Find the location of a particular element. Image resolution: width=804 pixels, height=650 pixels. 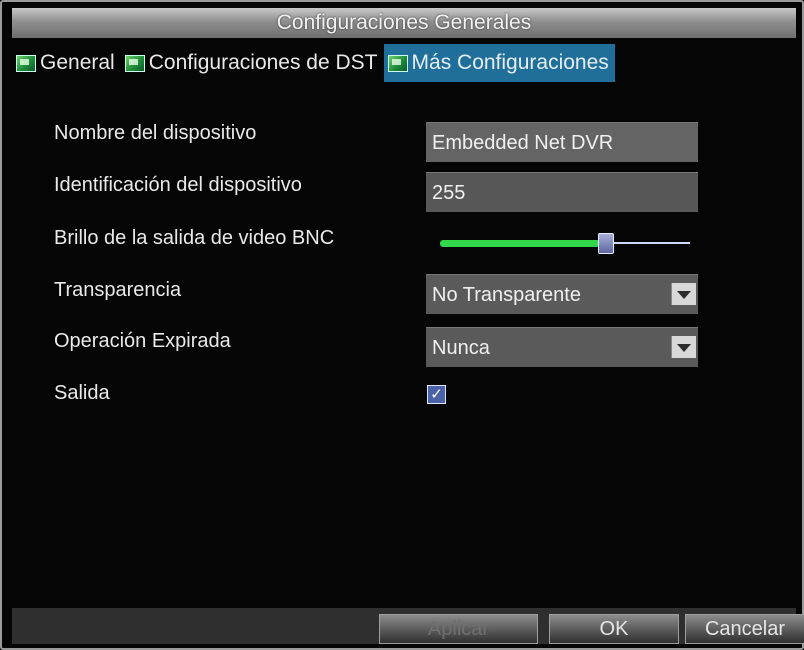

tab-dst: Configuraciones de DST is located at coordinates (252, 63).